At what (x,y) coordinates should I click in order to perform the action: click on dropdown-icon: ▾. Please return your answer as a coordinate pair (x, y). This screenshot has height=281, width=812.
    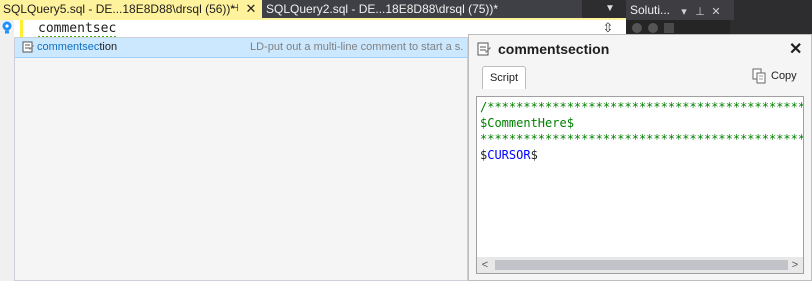
    Looking at the image, I should click on (684, 12).